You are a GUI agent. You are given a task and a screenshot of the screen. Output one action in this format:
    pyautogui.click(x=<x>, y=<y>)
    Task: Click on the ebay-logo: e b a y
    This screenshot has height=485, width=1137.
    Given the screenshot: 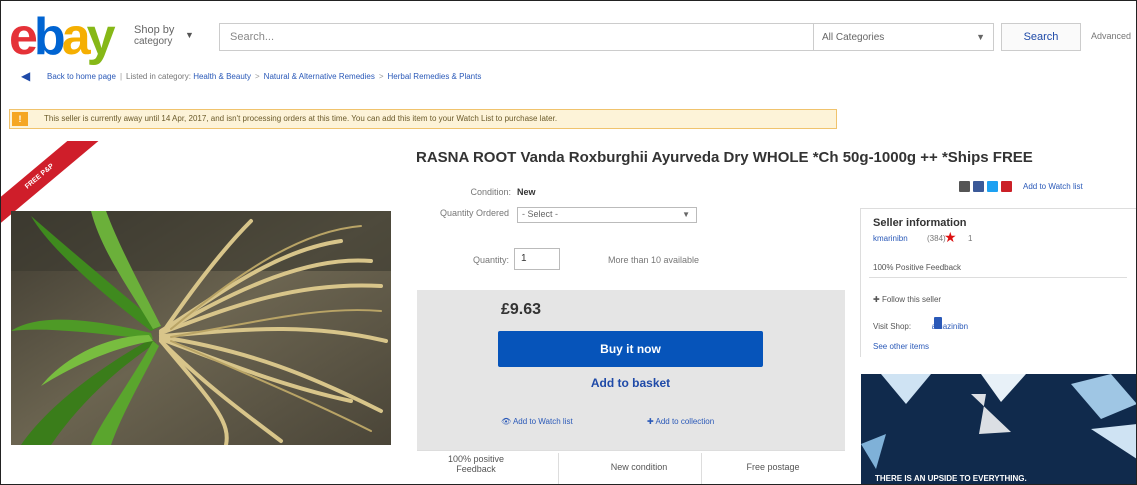 What is the action you would take?
    pyautogui.click(x=62, y=37)
    